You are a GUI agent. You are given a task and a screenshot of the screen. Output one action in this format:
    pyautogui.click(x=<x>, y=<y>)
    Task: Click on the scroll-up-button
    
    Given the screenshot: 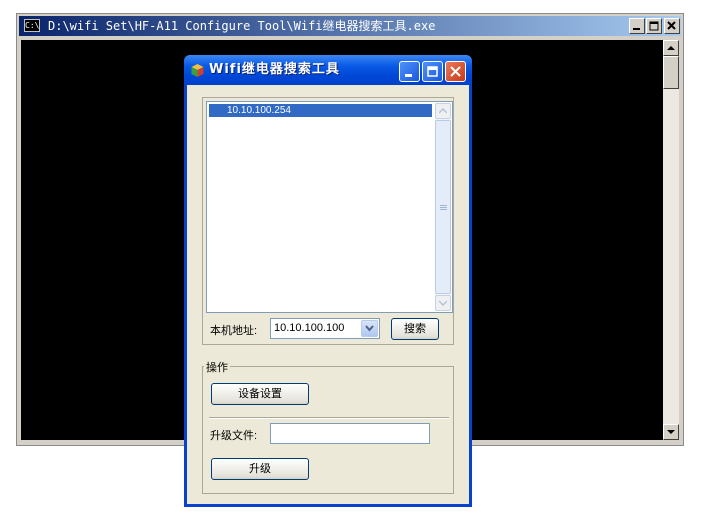 What is the action you would take?
    pyautogui.click(x=671, y=48)
    